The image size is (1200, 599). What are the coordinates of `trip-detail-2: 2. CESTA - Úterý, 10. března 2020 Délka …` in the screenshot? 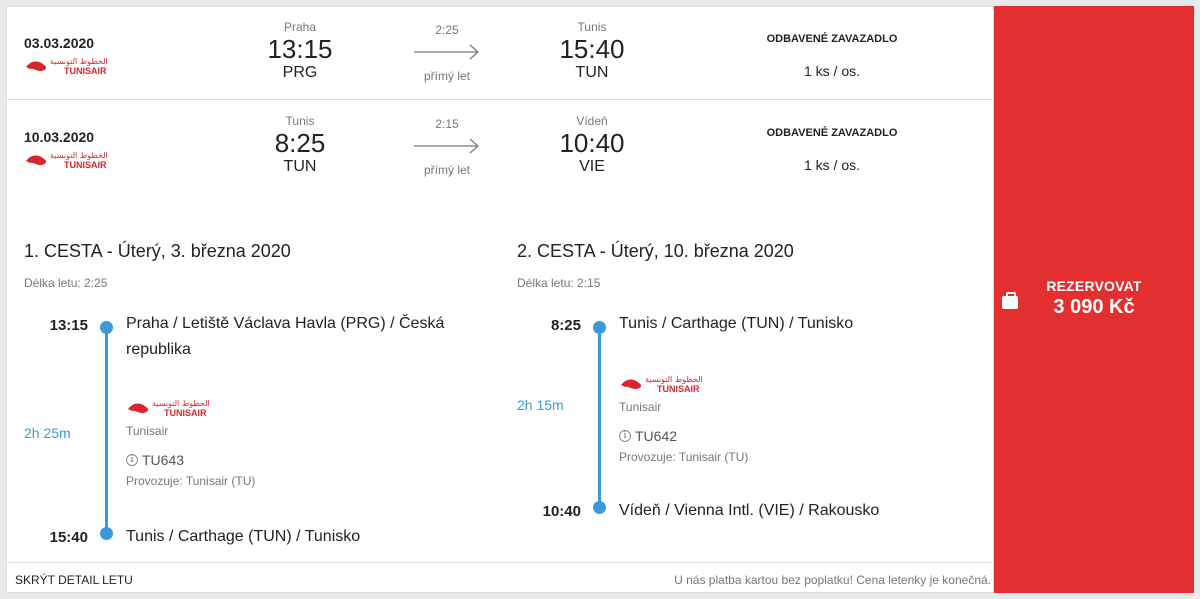 It's located at (757, 265).